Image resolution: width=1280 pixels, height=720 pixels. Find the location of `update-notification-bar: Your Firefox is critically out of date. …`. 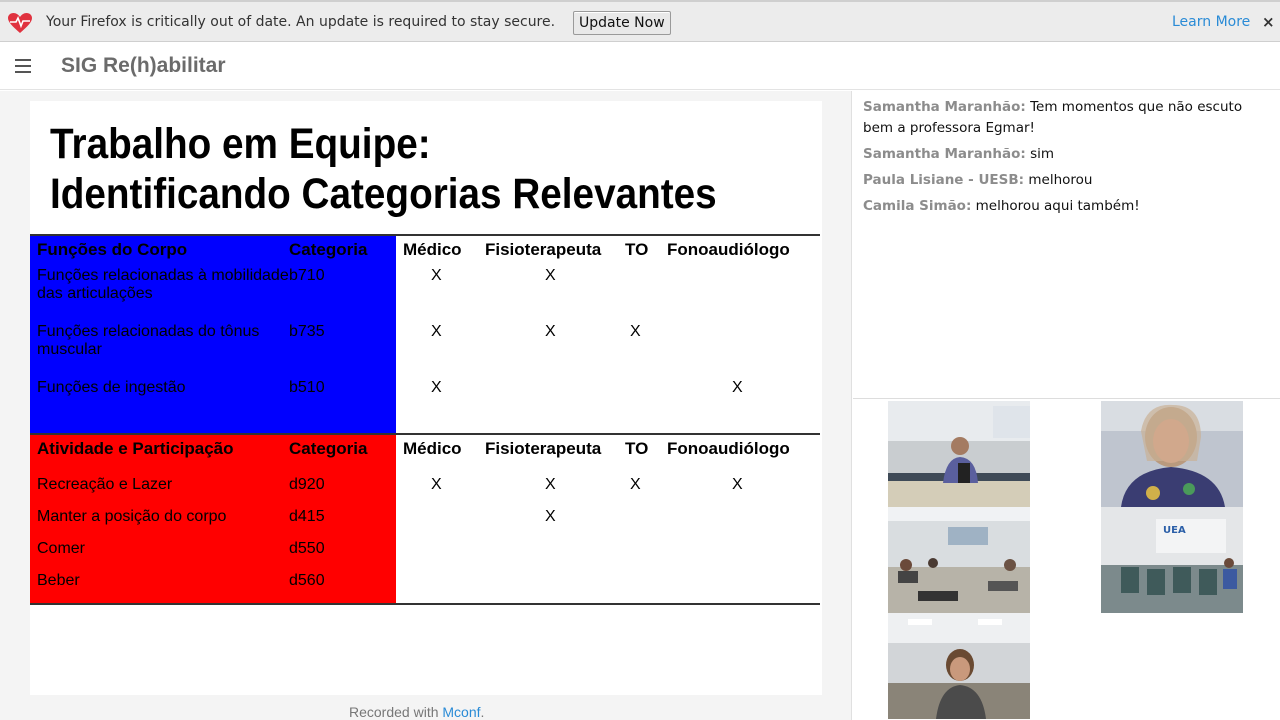

update-notification-bar: Your Firefox is critically out of date. … is located at coordinates (640, 21).